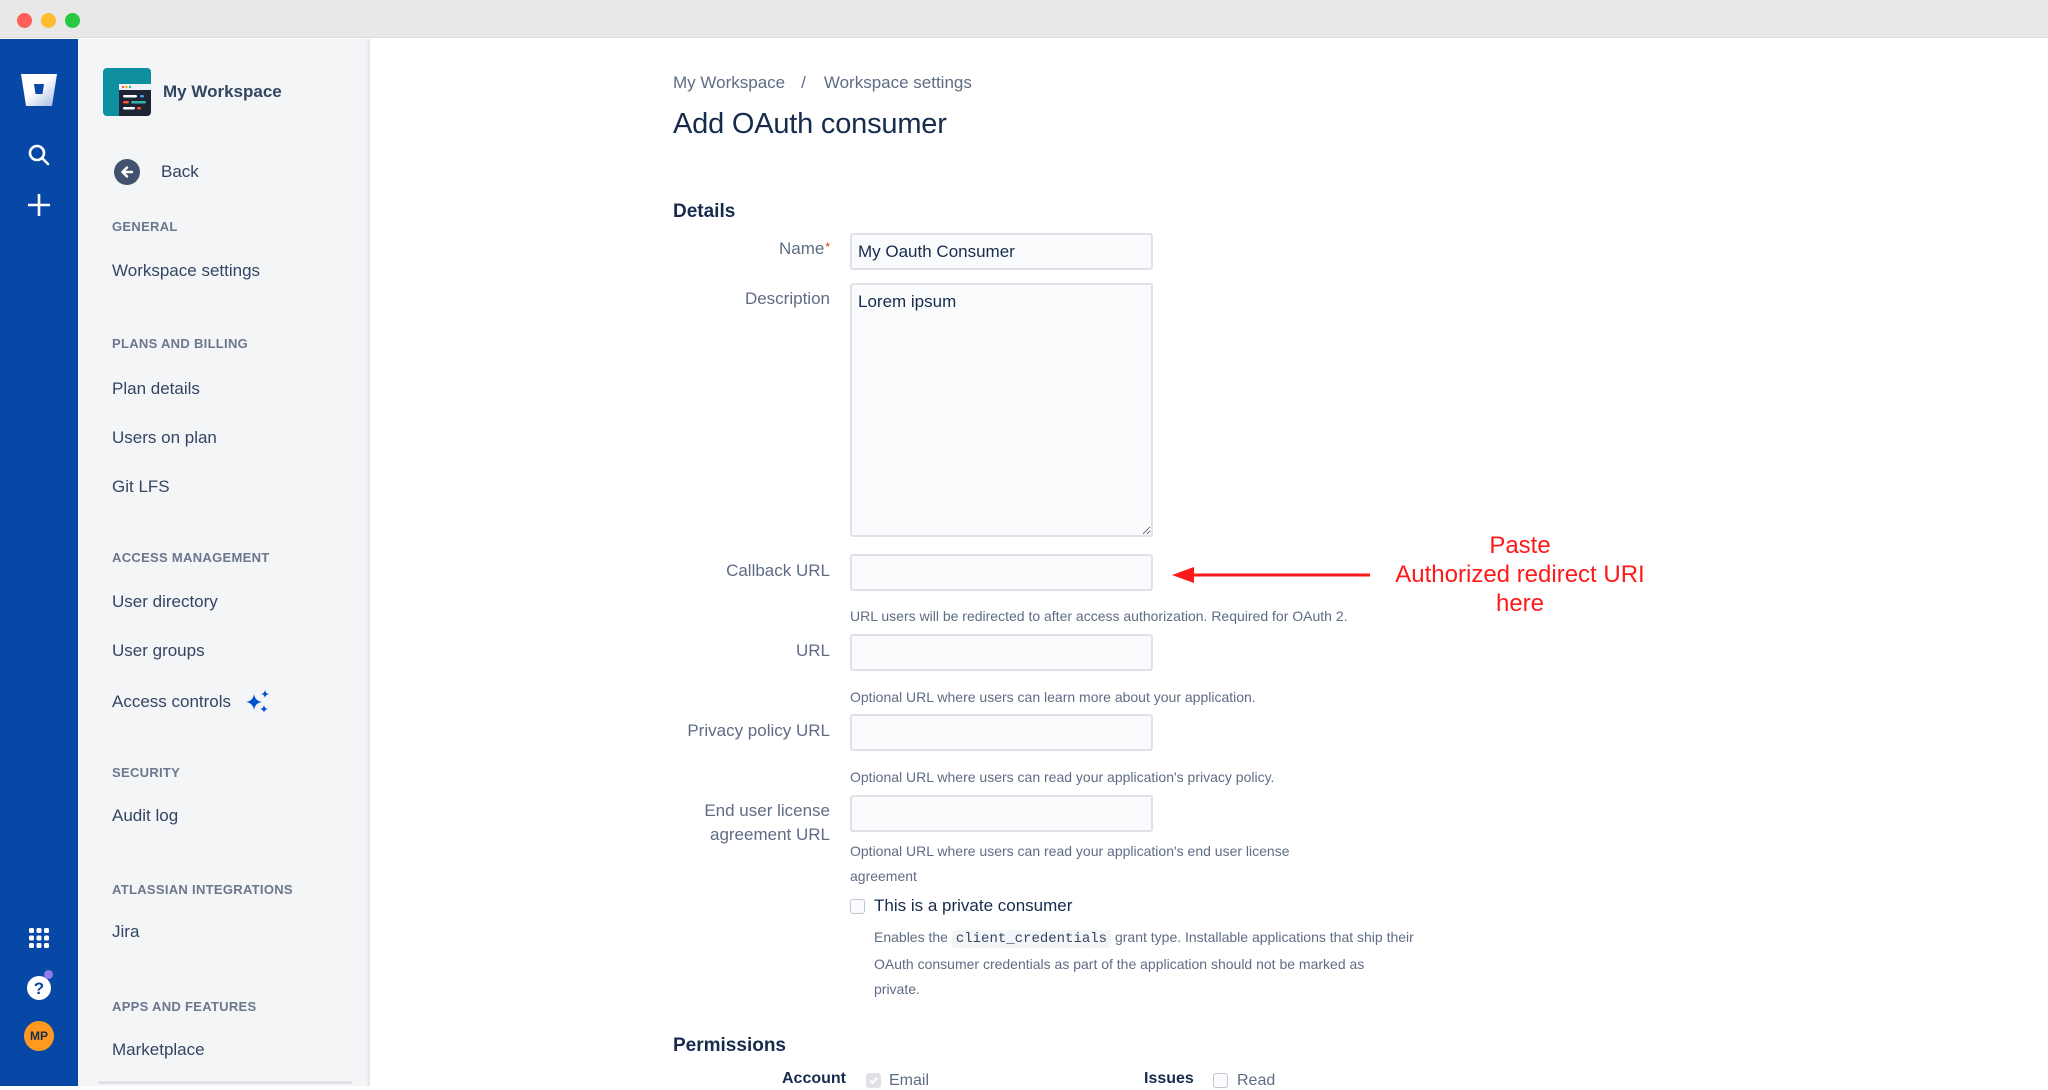 The height and width of the screenshot is (1090, 2048). What do you see at coordinates (39, 938) in the screenshot?
I see `app-switcher-grid-icon` at bounding box center [39, 938].